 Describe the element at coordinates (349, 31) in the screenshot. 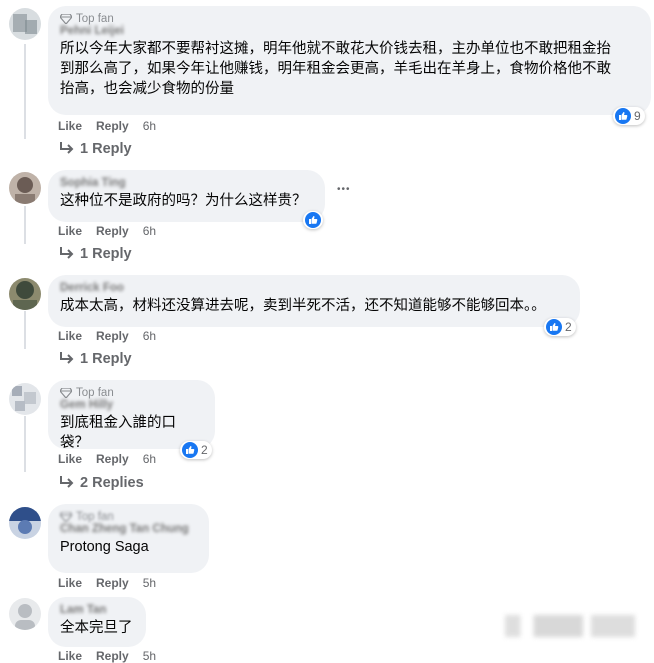

I see `comment-author: Pehni Leijei` at that location.